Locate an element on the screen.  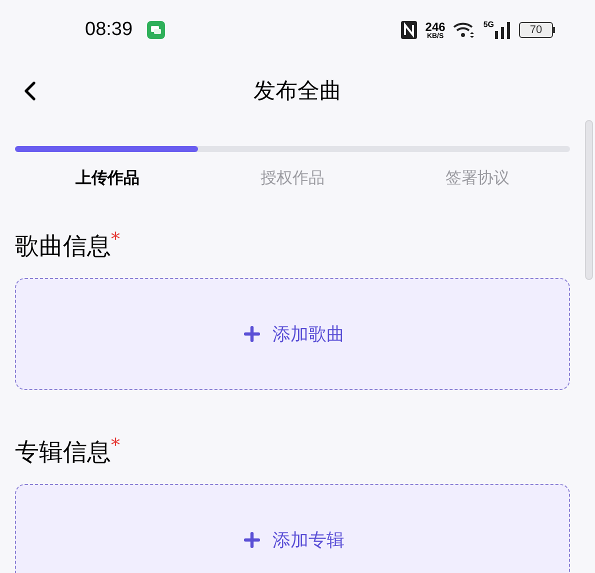
step-tab: 授权作品 is located at coordinates (292, 178).